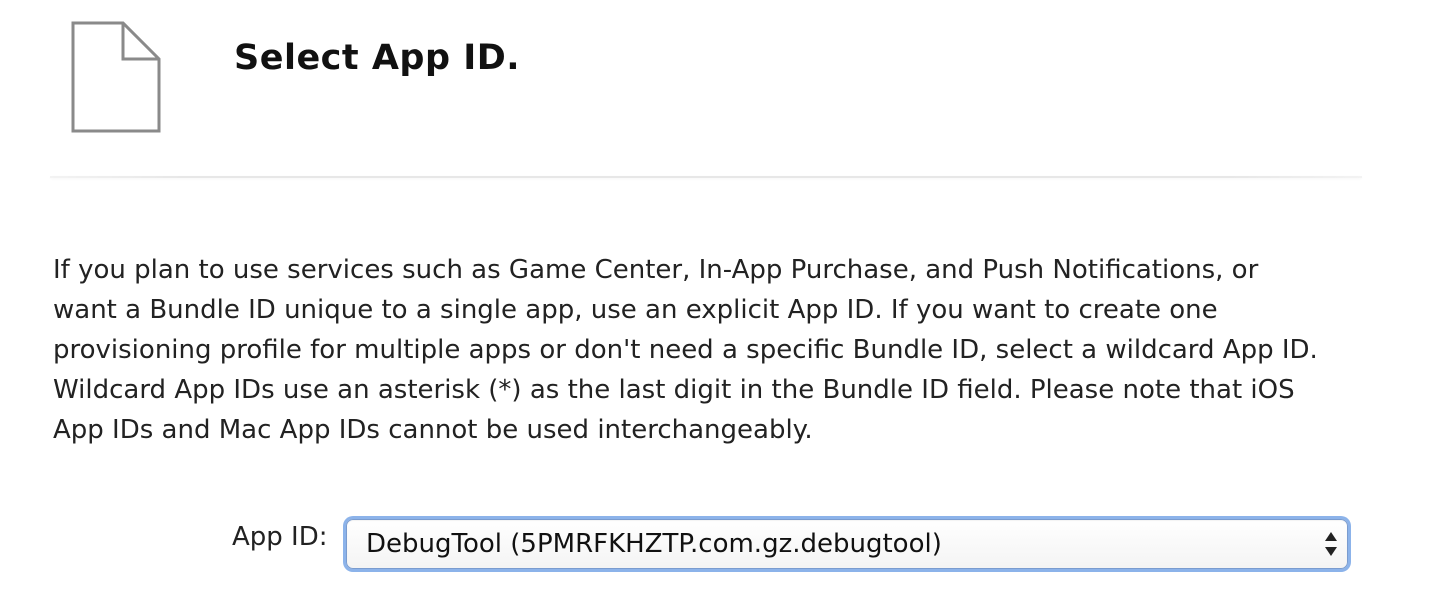  What do you see at coordinates (706, 177) in the screenshot?
I see `header-divider` at bounding box center [706, 177].